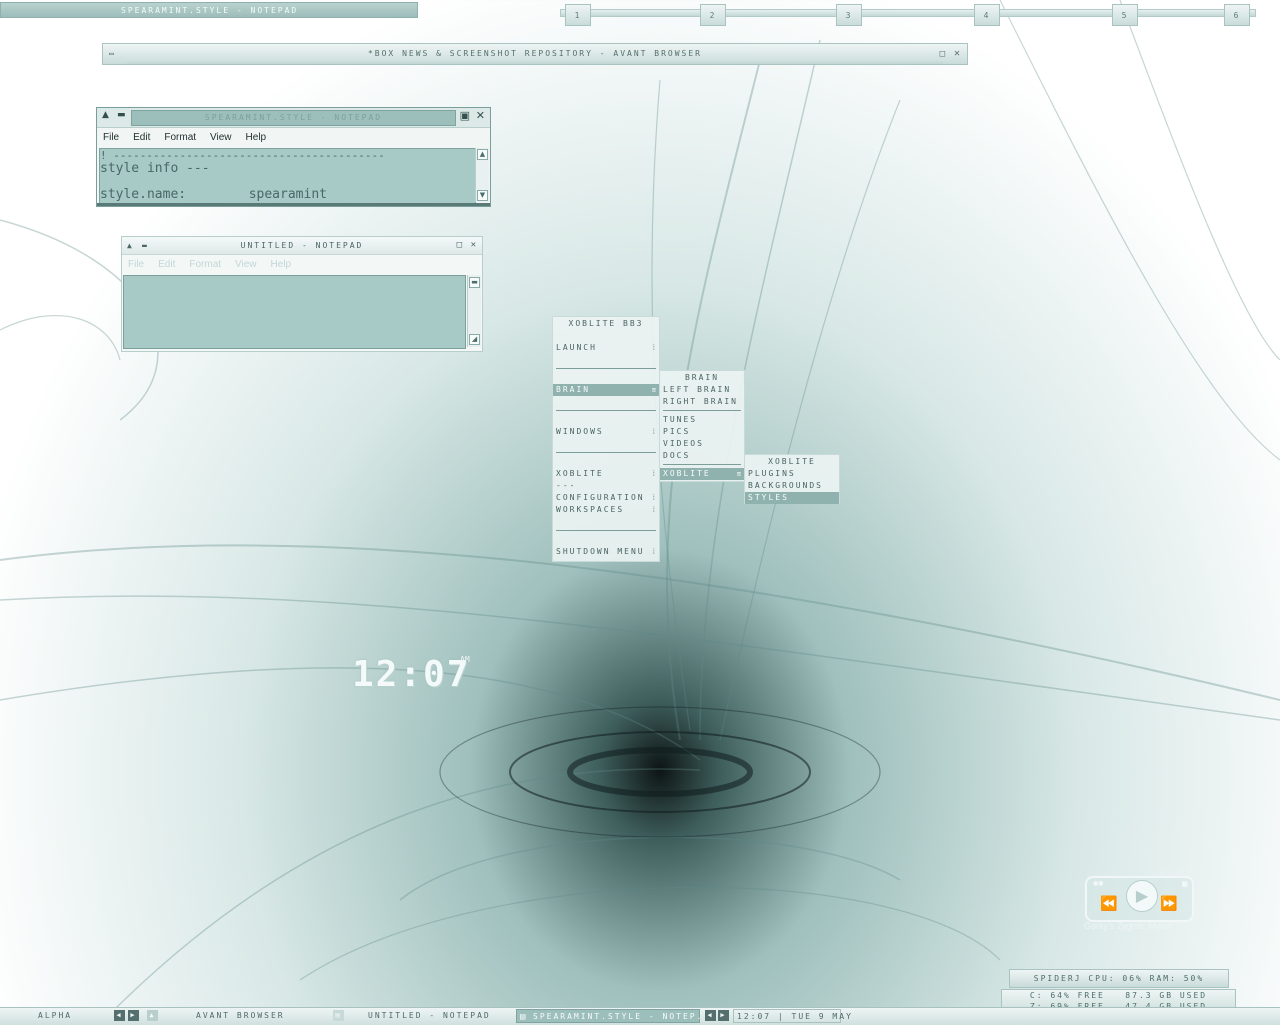 This screenshot has width=1280, height=1025. Describe the element at coordinates (607, 432) in the screenshot. I see `menu-item-windows: WINDOWS ⁞` at that location.